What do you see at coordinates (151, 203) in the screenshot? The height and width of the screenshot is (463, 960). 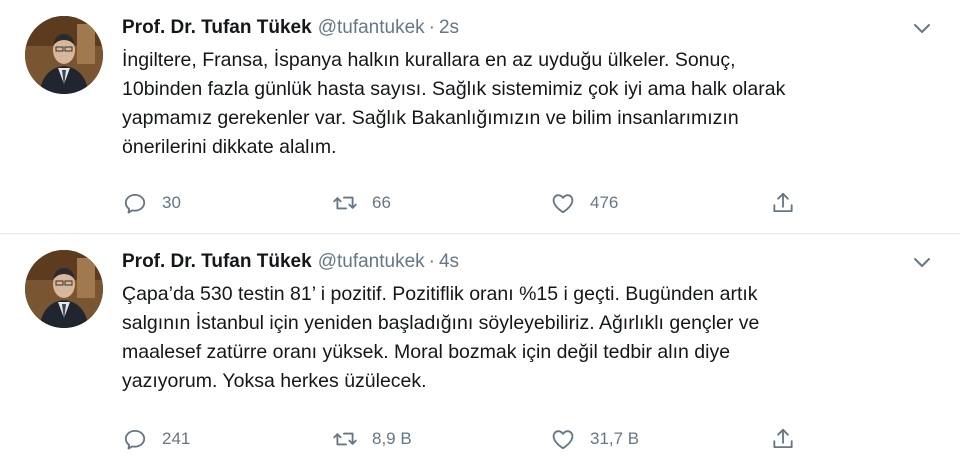 I see `reply-button: 30` at bounding box center [151, 203].